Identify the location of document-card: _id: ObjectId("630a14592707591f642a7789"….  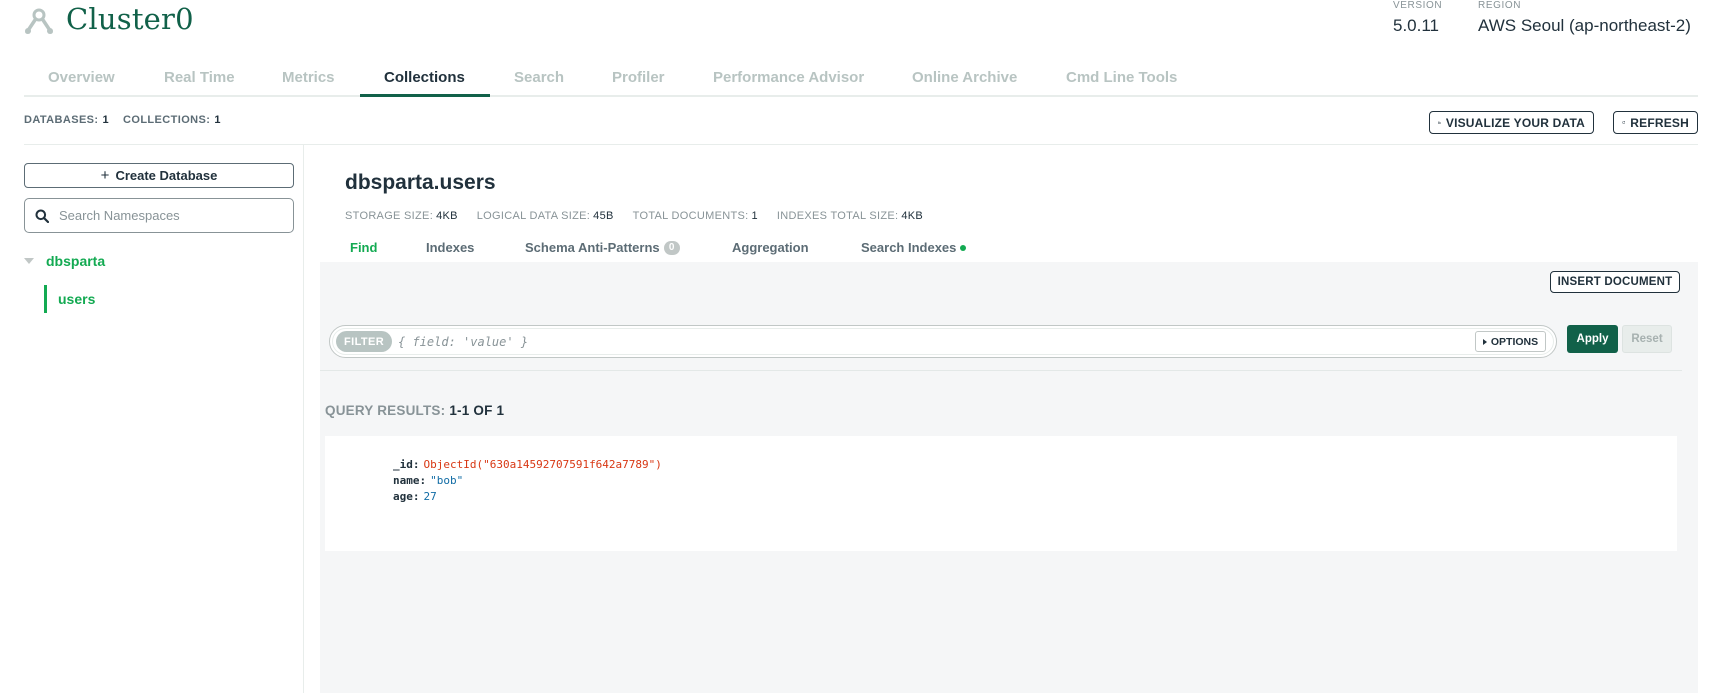
(1001, 493).